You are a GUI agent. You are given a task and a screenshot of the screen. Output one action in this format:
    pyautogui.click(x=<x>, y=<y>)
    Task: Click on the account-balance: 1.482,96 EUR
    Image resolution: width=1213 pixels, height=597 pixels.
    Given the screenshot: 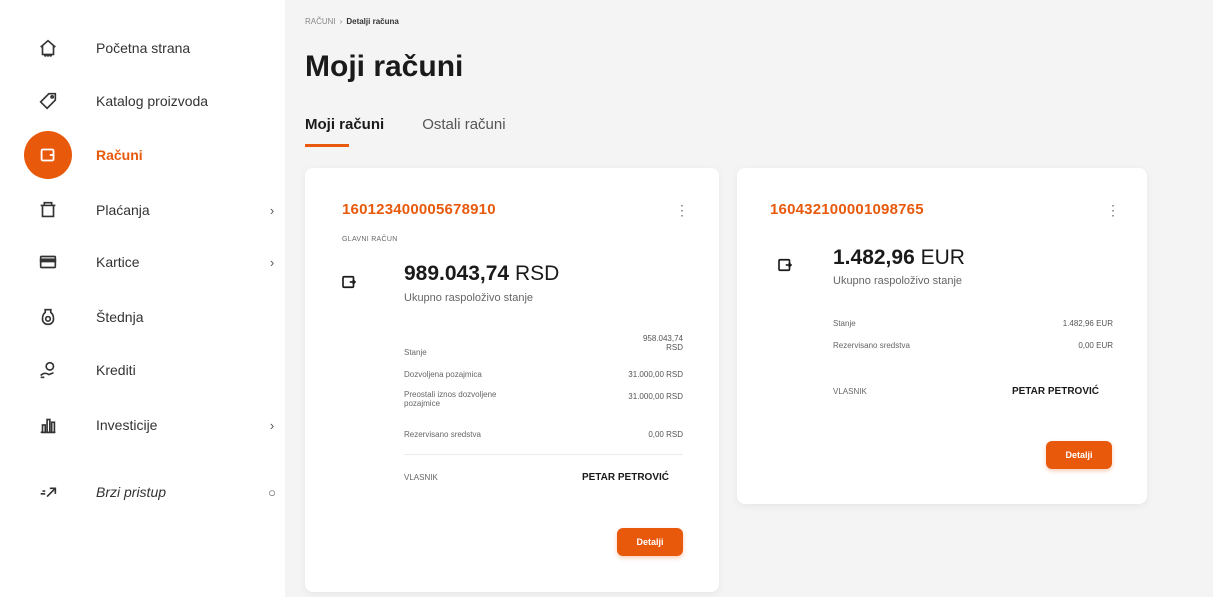 What is the action you would take?
    pyautogui.click(x=899, y=258)
    